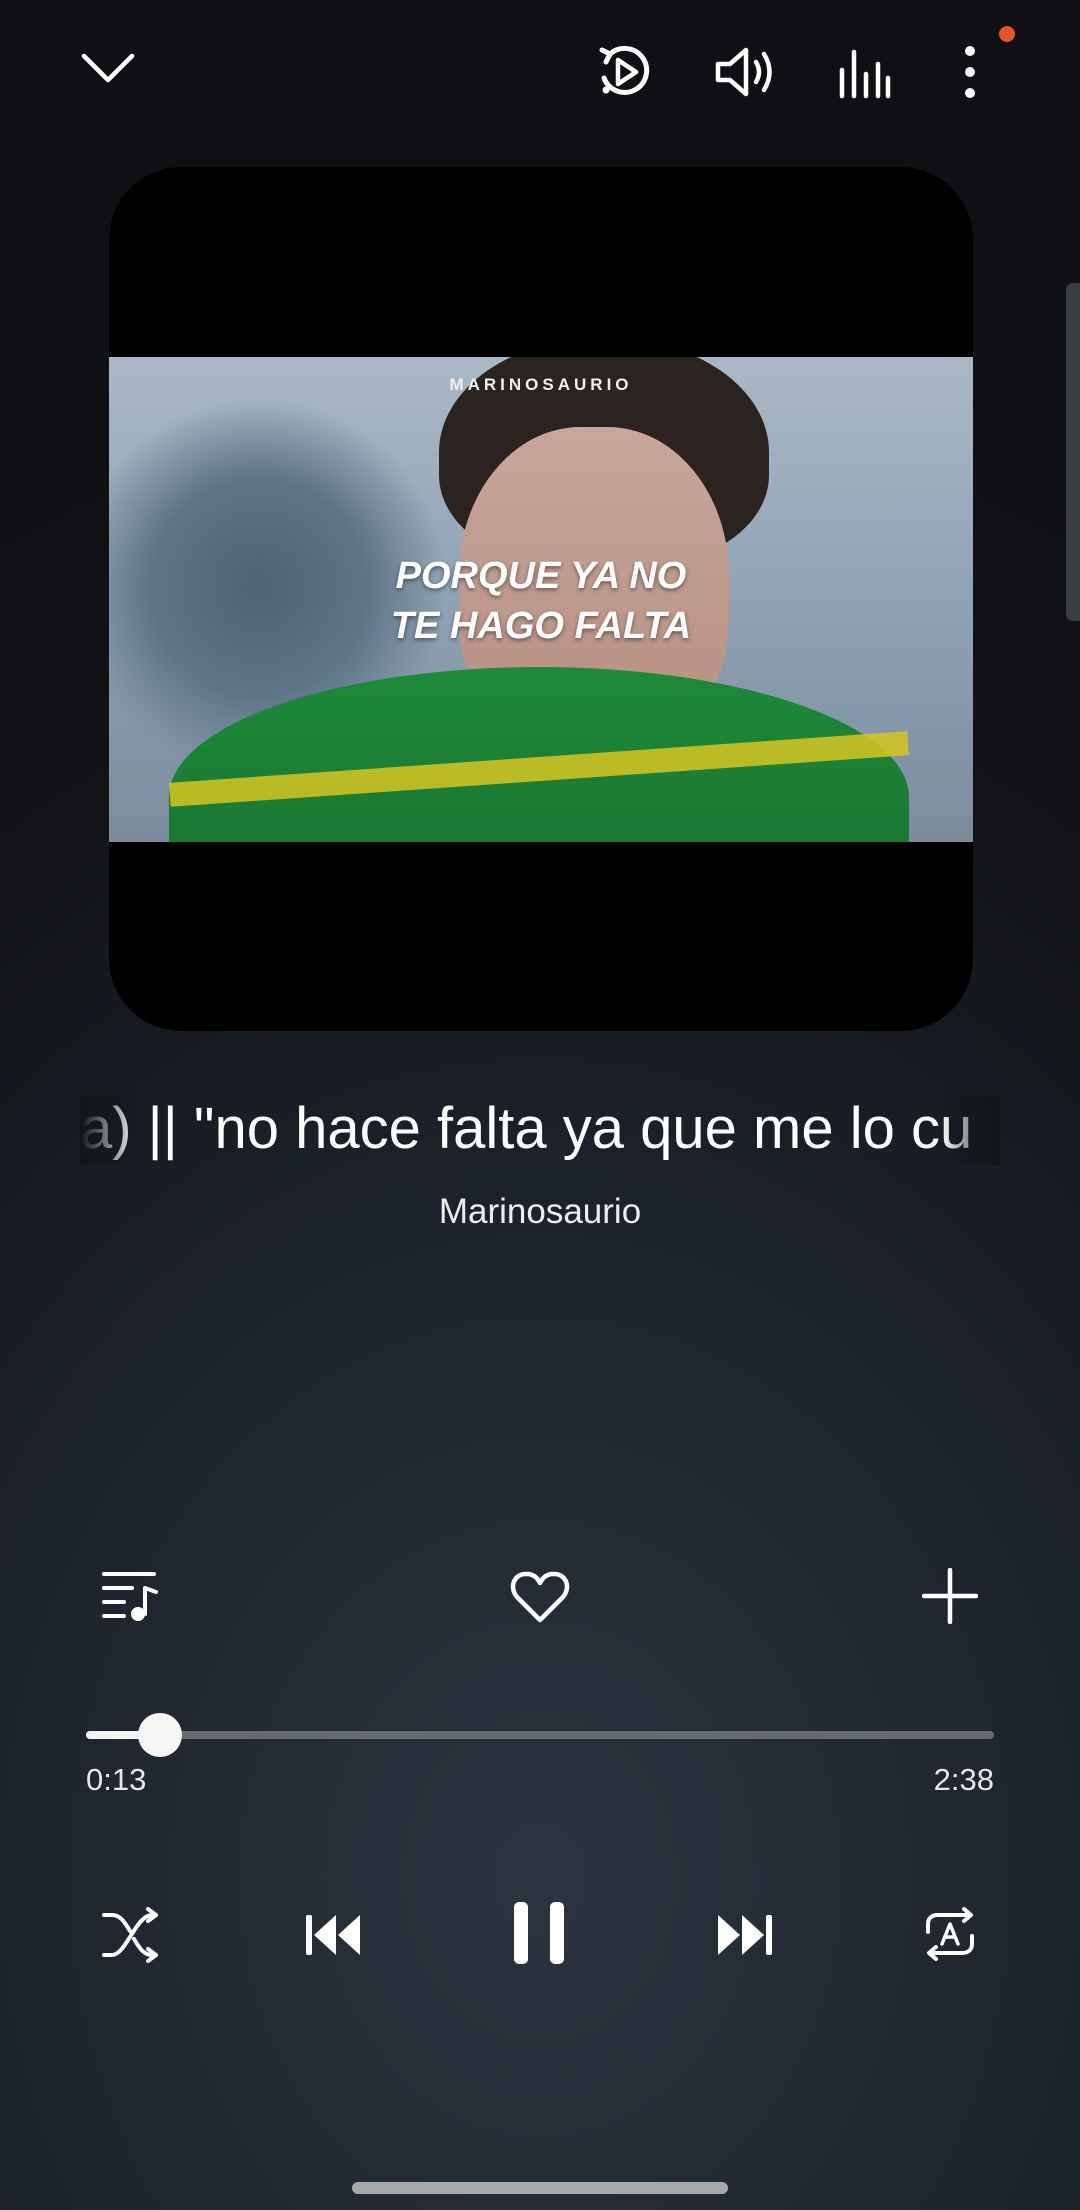  What do you see at coordinates (970, 72) in the screenshot?
I see `more-vertical-icon` at bounding box center [970, 72].